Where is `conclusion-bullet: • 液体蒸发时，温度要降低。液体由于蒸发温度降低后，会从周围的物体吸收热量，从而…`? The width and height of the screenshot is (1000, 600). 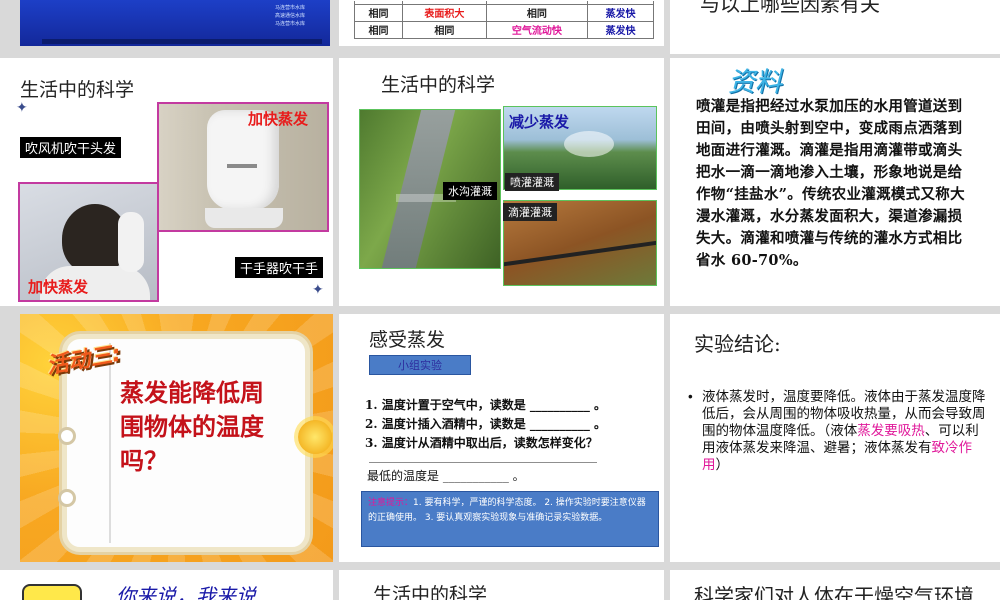 conclusion-bullet: • 液体蒸发时，温度要降低。液体由于蒸发温度降低后，会从周围的物体吸收热量，从而… is located at coordinates (838, 430).